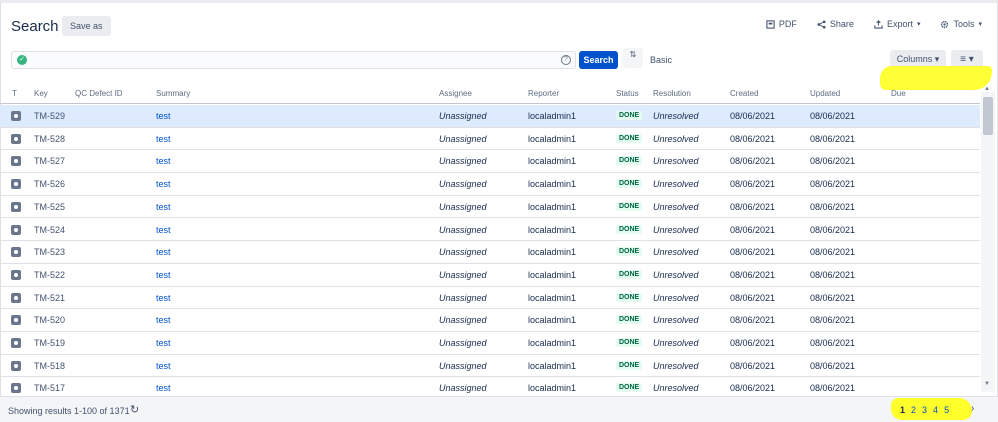 This screenshot has width=998, height=422. Describe the element at coordinates (49, 230) in the screenshot. I see `issue-key-link: TM-524` at that location.